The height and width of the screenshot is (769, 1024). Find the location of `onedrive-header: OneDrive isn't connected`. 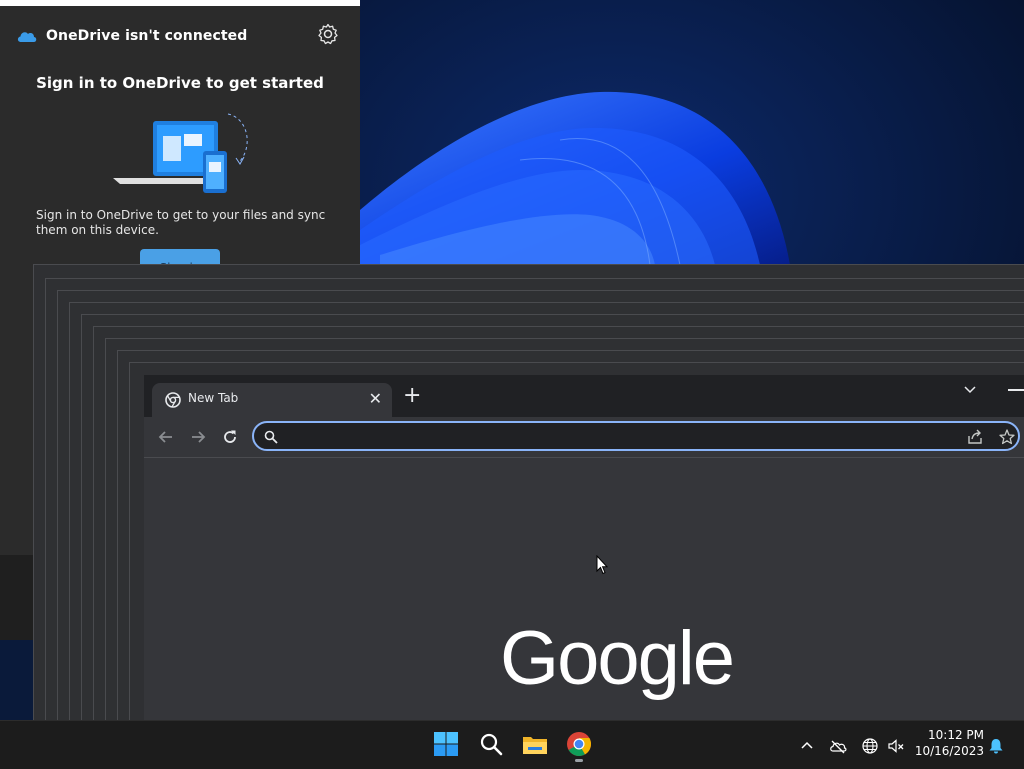

onedrive-header: OneDrive isn't connected is located at coordinates (131, 36).